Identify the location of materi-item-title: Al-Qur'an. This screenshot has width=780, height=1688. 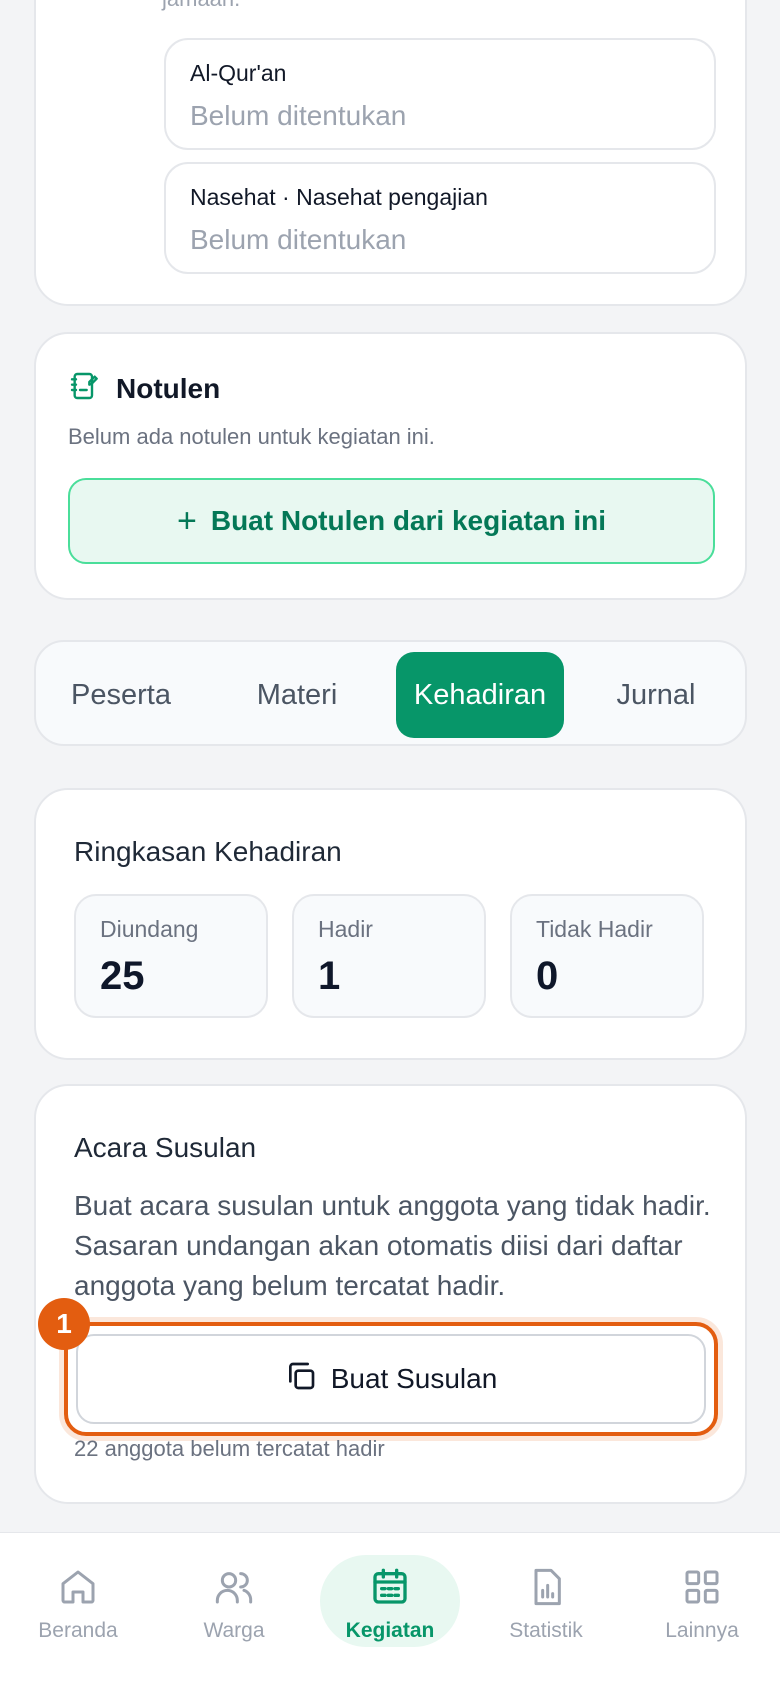
(238, 73).